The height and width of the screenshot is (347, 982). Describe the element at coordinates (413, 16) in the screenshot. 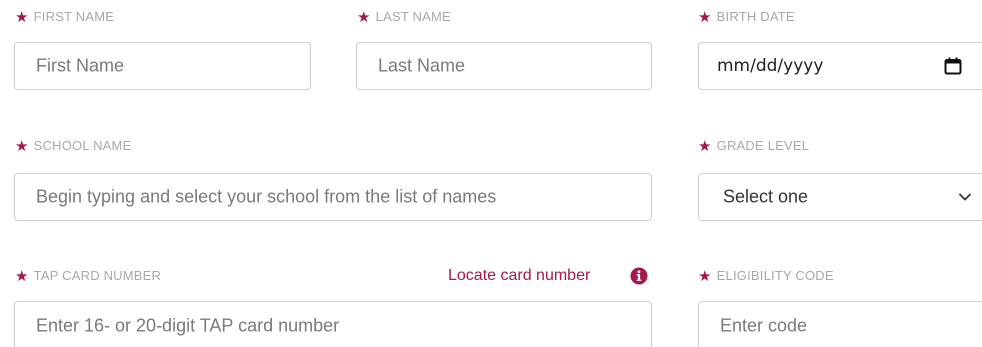

I see `last-name-label-text: LAST NAME` at that location.